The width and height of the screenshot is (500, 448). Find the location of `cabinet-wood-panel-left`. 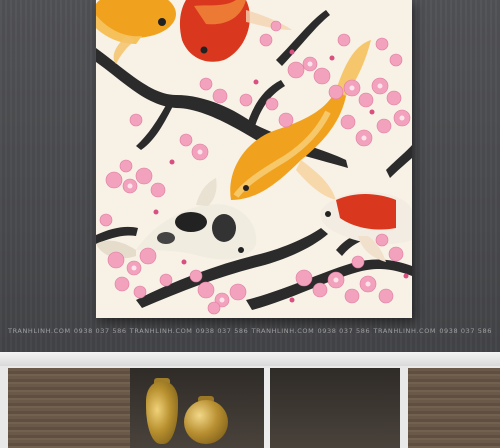

cabinet-wood-panel-left is located at coordinates (69, 408).